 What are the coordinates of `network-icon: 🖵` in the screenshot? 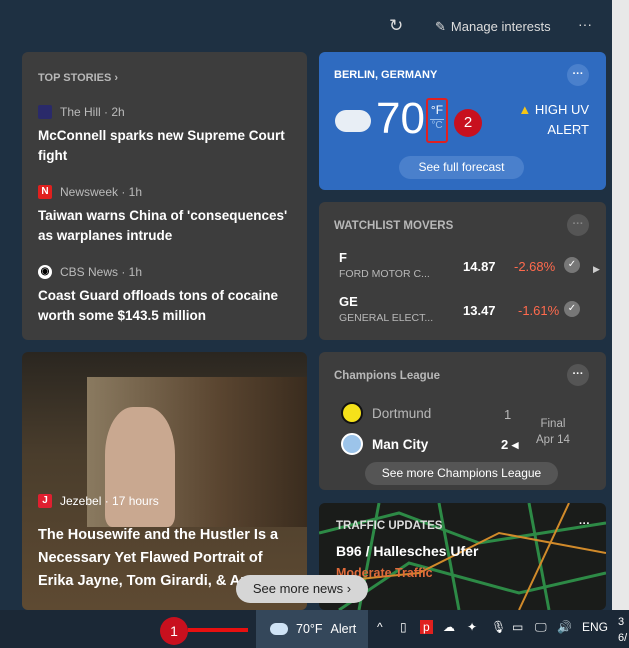 It's located at (541, 627).